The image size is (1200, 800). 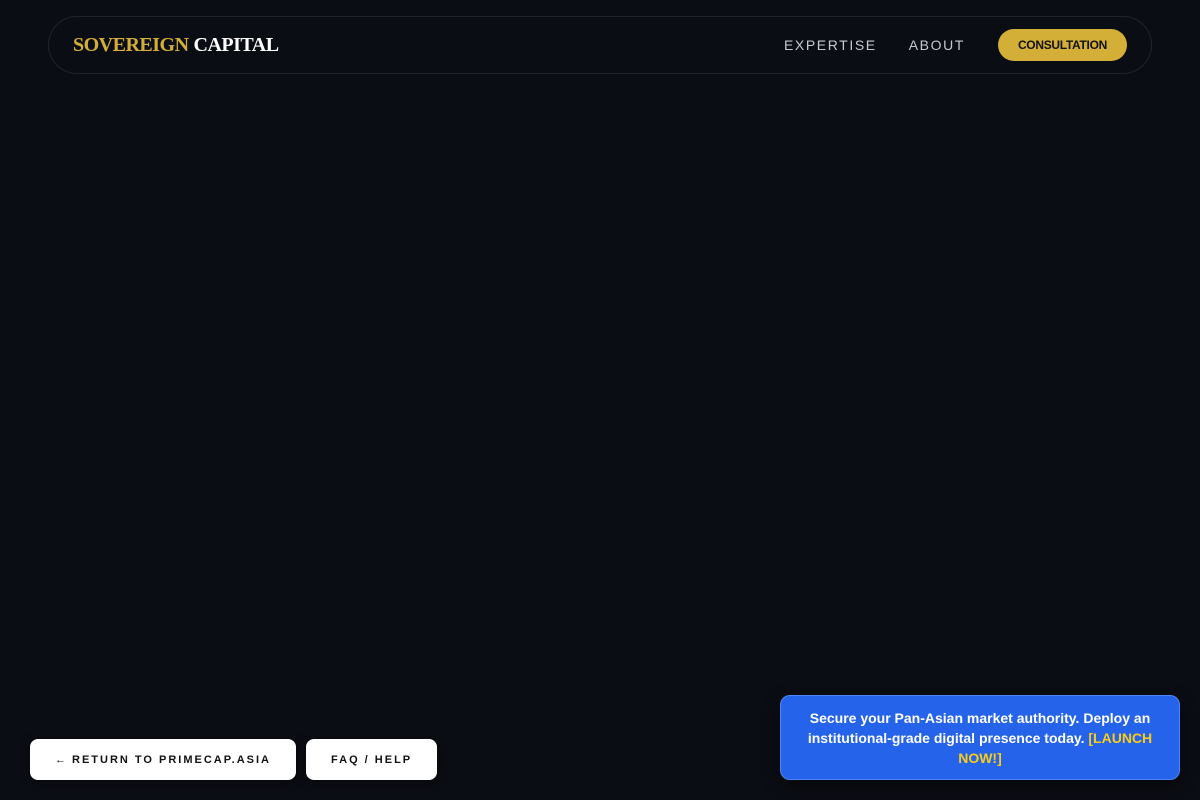 I want to click on return-button: ← RETURN TO PRIMECAP.ASIA, so click(x=163, y=759).